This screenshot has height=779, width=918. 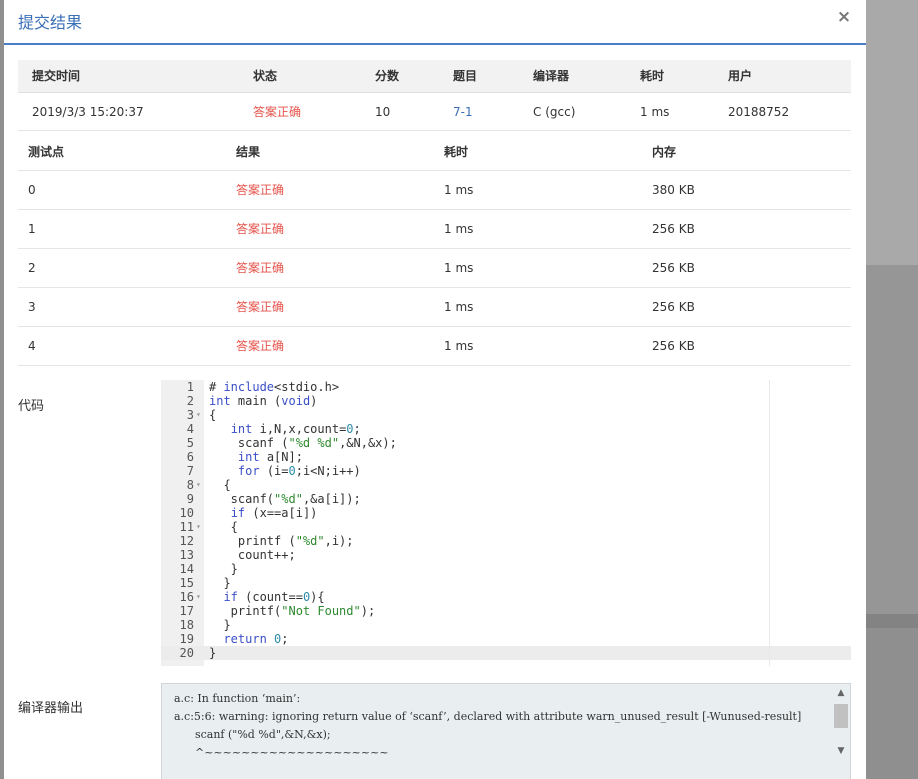 I want to click on test-id: 4, so click(x=32, y=346).